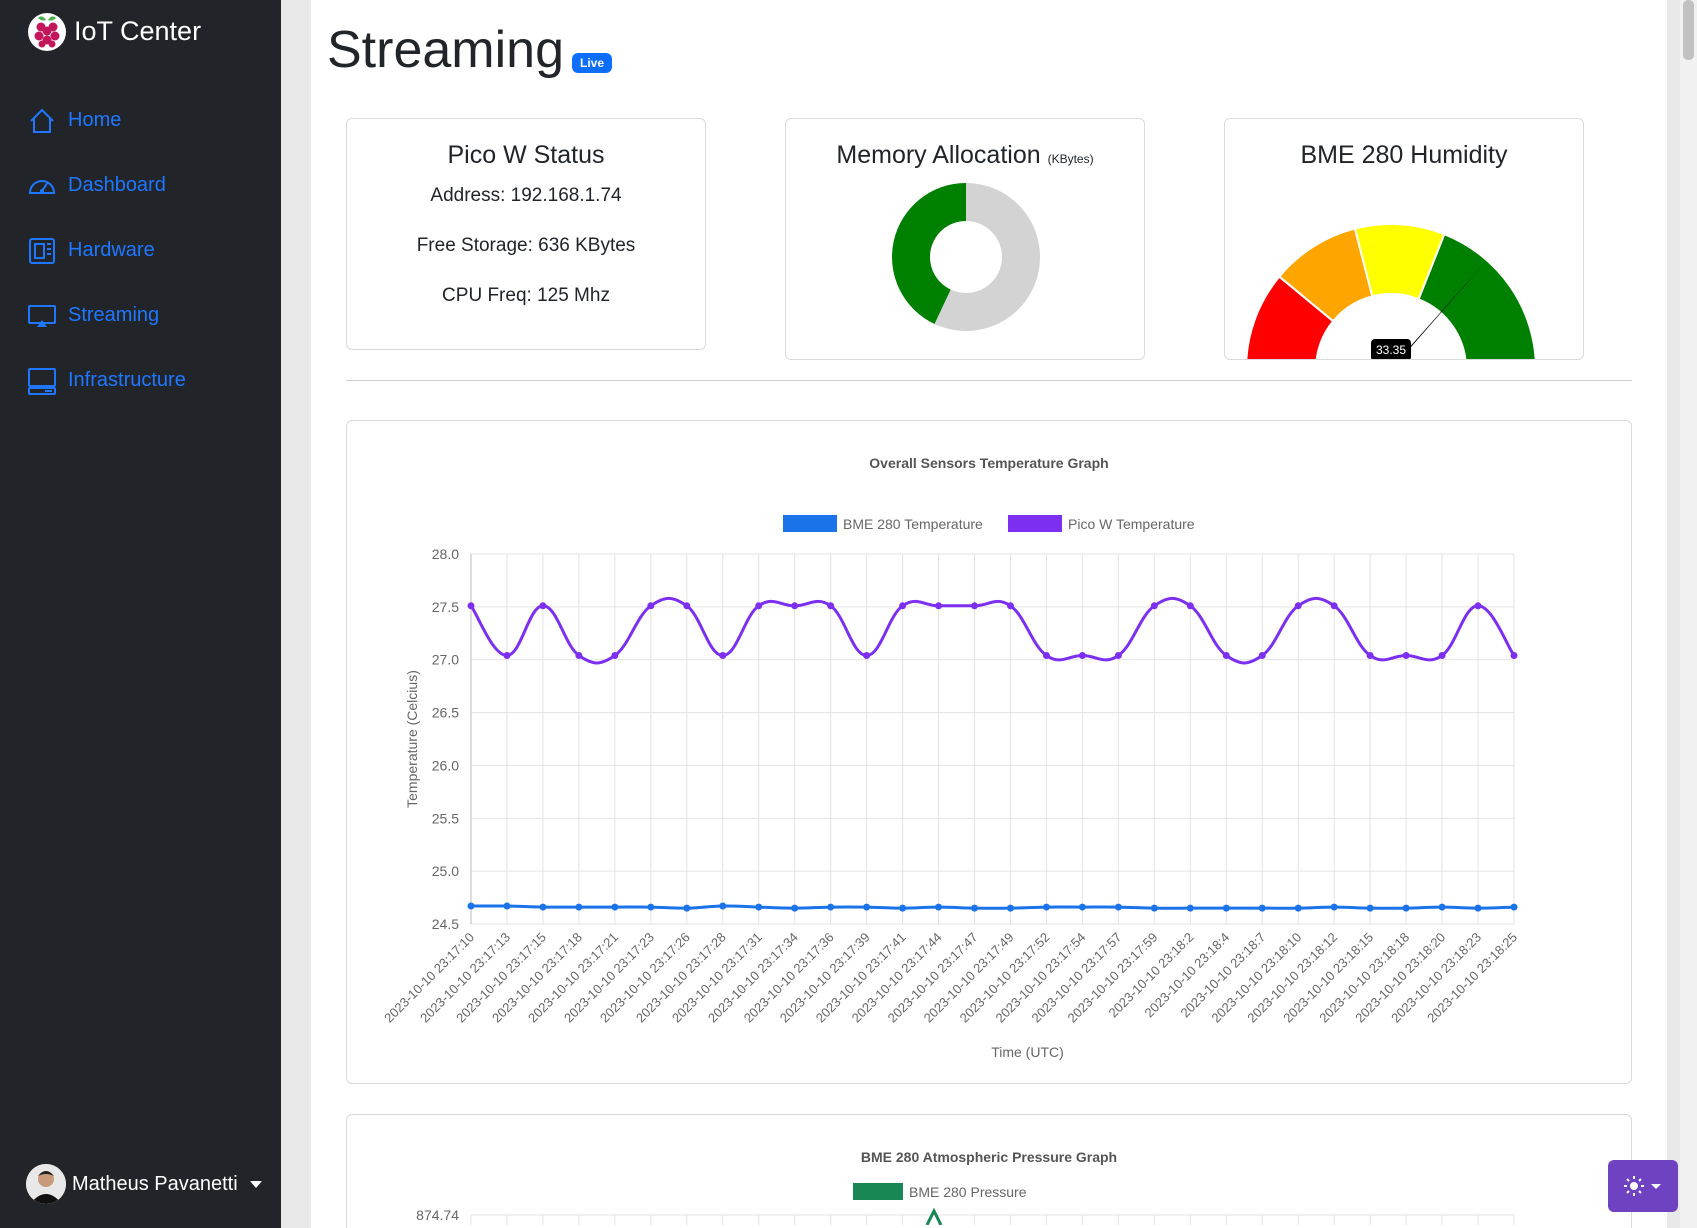 The height and width of the screenshot is (1228, 1697). I want to click on sidebar-item-home: Home, so click(106, 120).